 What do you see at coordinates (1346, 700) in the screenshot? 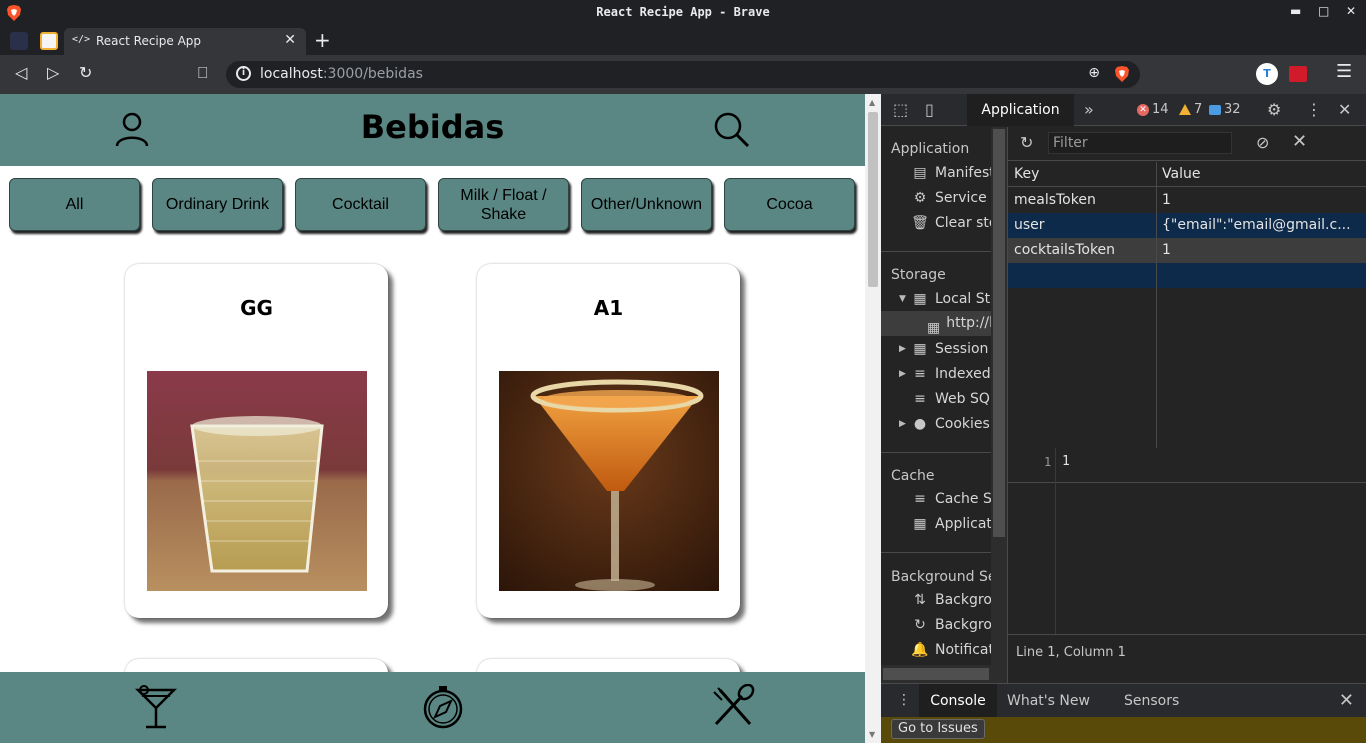
I see `close-drawer-icon: ✕` at bounding box center [1346, 700].